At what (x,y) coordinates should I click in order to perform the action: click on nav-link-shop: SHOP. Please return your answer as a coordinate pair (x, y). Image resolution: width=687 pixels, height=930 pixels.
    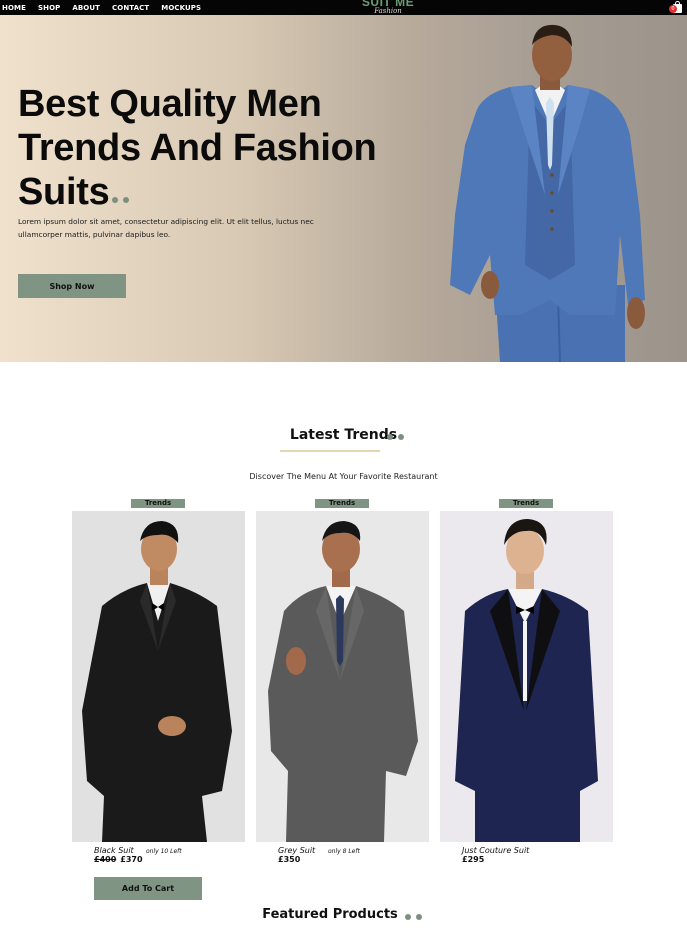
    Looking at the image, I should click on (49, 8).